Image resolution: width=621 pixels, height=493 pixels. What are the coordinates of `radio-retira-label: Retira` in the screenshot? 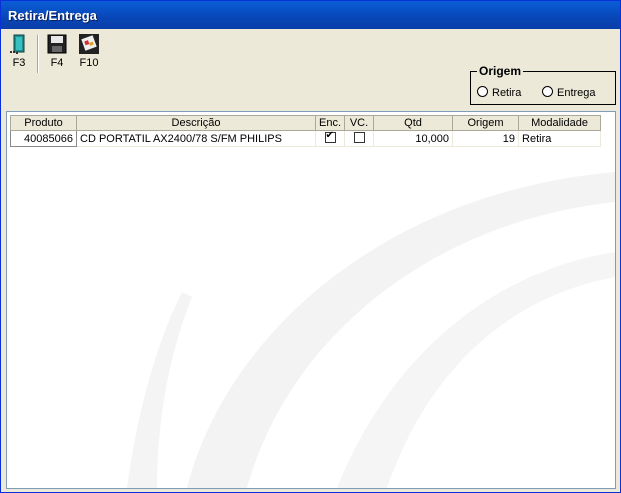 It's located at (507, 93).